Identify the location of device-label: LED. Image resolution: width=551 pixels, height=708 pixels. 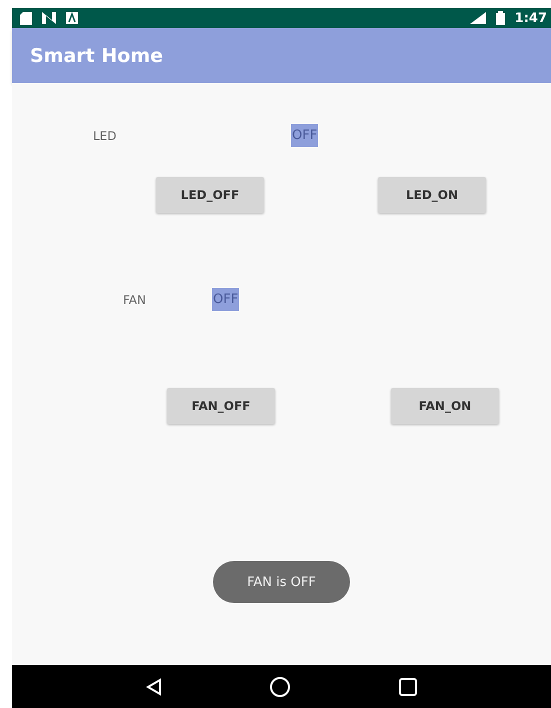
(105, 135).